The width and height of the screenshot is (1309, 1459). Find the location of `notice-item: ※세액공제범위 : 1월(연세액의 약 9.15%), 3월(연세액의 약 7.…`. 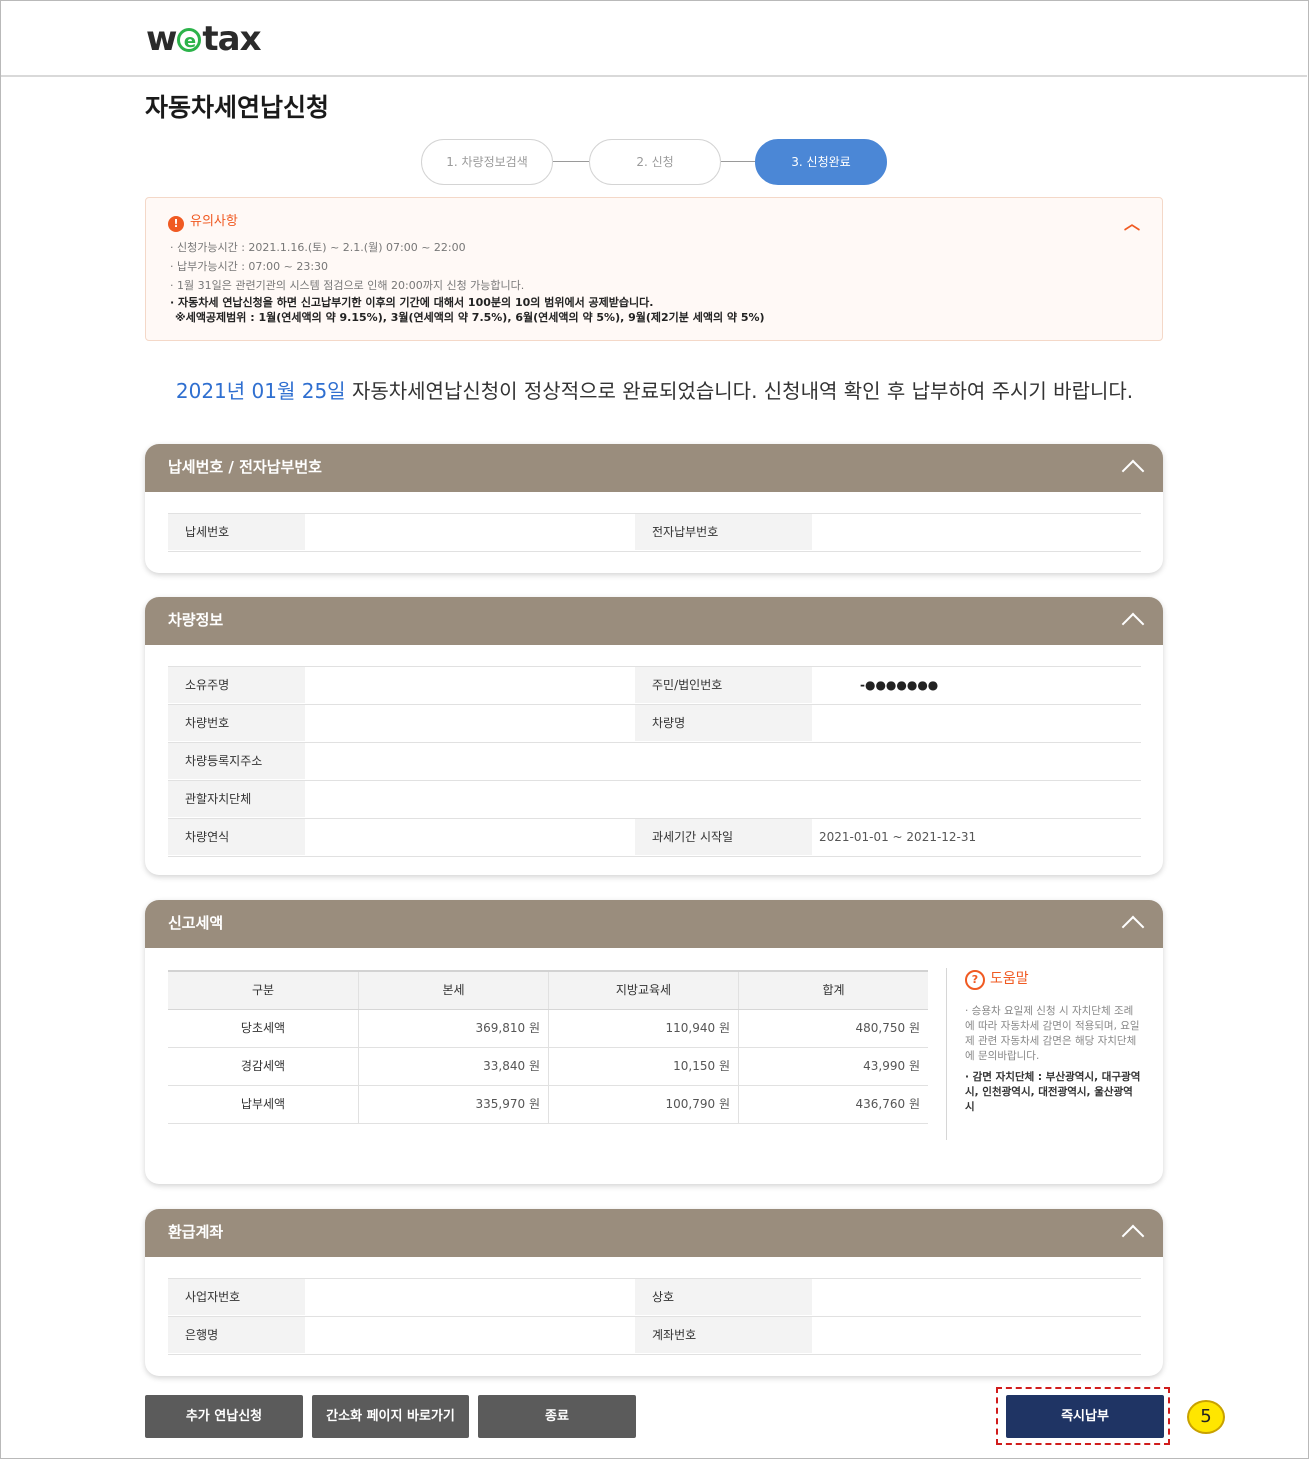

notice-item: ※세액공제범위 : 1월(연세액의 약 9.15%), 3월(연세액의 약 7.… is located at coordinates (470, 317).